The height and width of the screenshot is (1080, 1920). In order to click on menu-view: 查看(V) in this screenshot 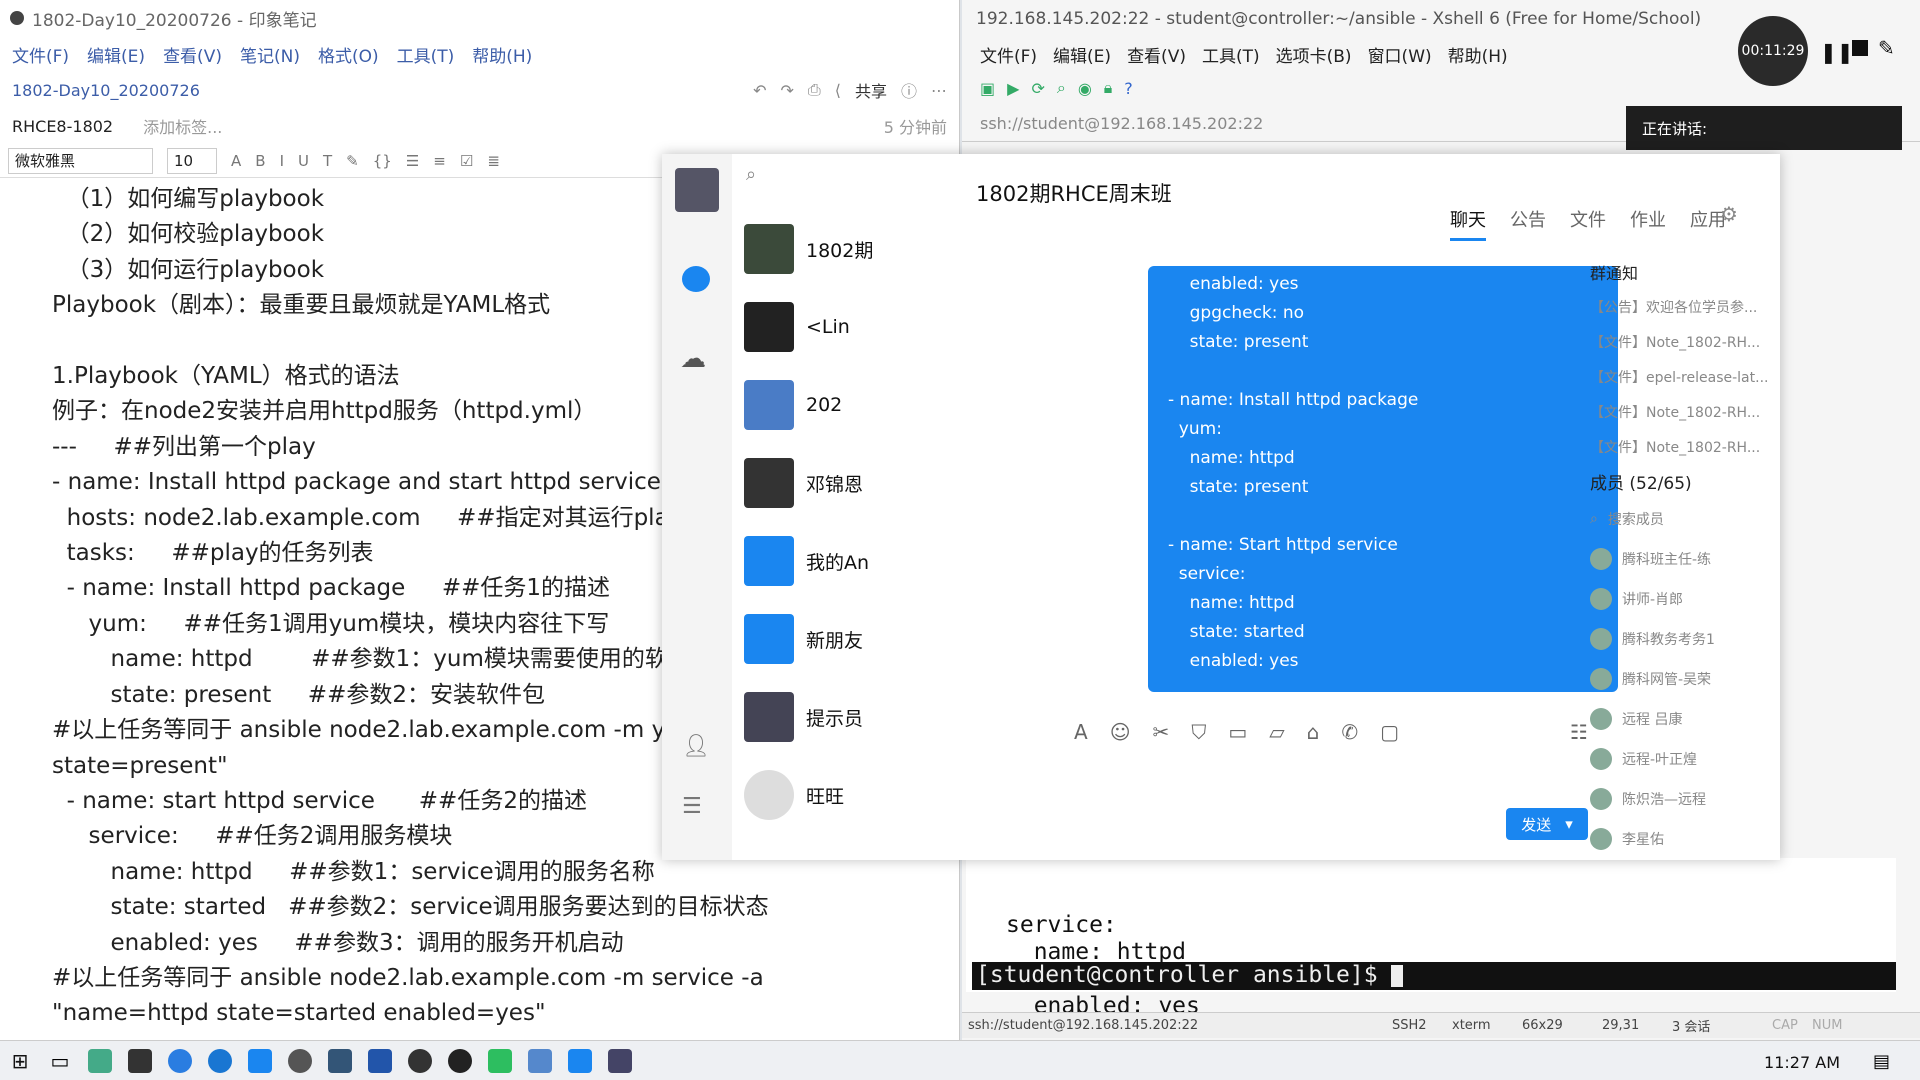, I will do `click(192, 54)`.